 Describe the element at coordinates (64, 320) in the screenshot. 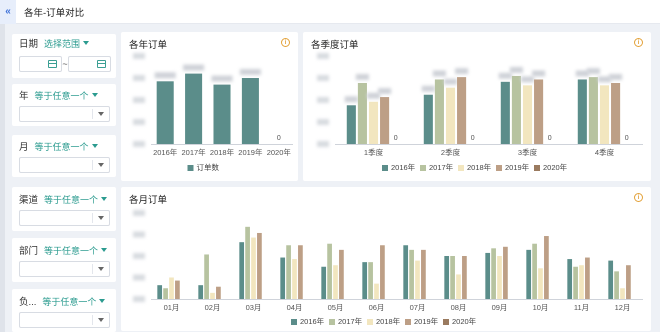

I see `filter-owner-select` at that location.